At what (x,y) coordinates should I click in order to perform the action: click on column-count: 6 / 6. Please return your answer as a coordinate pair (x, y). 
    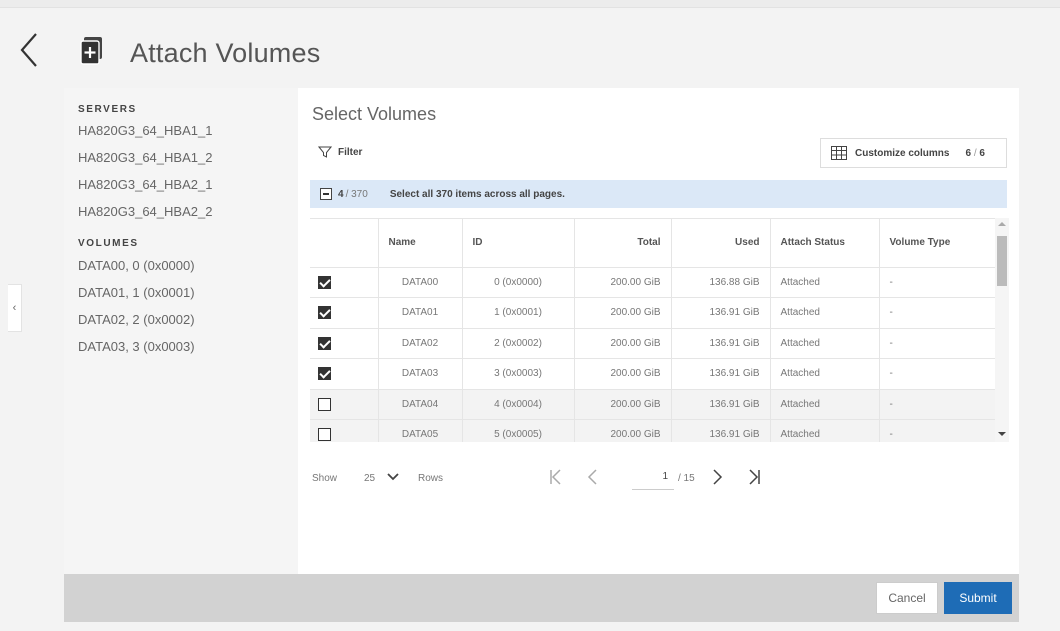
    Looking at the image, I should click on (975, 153).